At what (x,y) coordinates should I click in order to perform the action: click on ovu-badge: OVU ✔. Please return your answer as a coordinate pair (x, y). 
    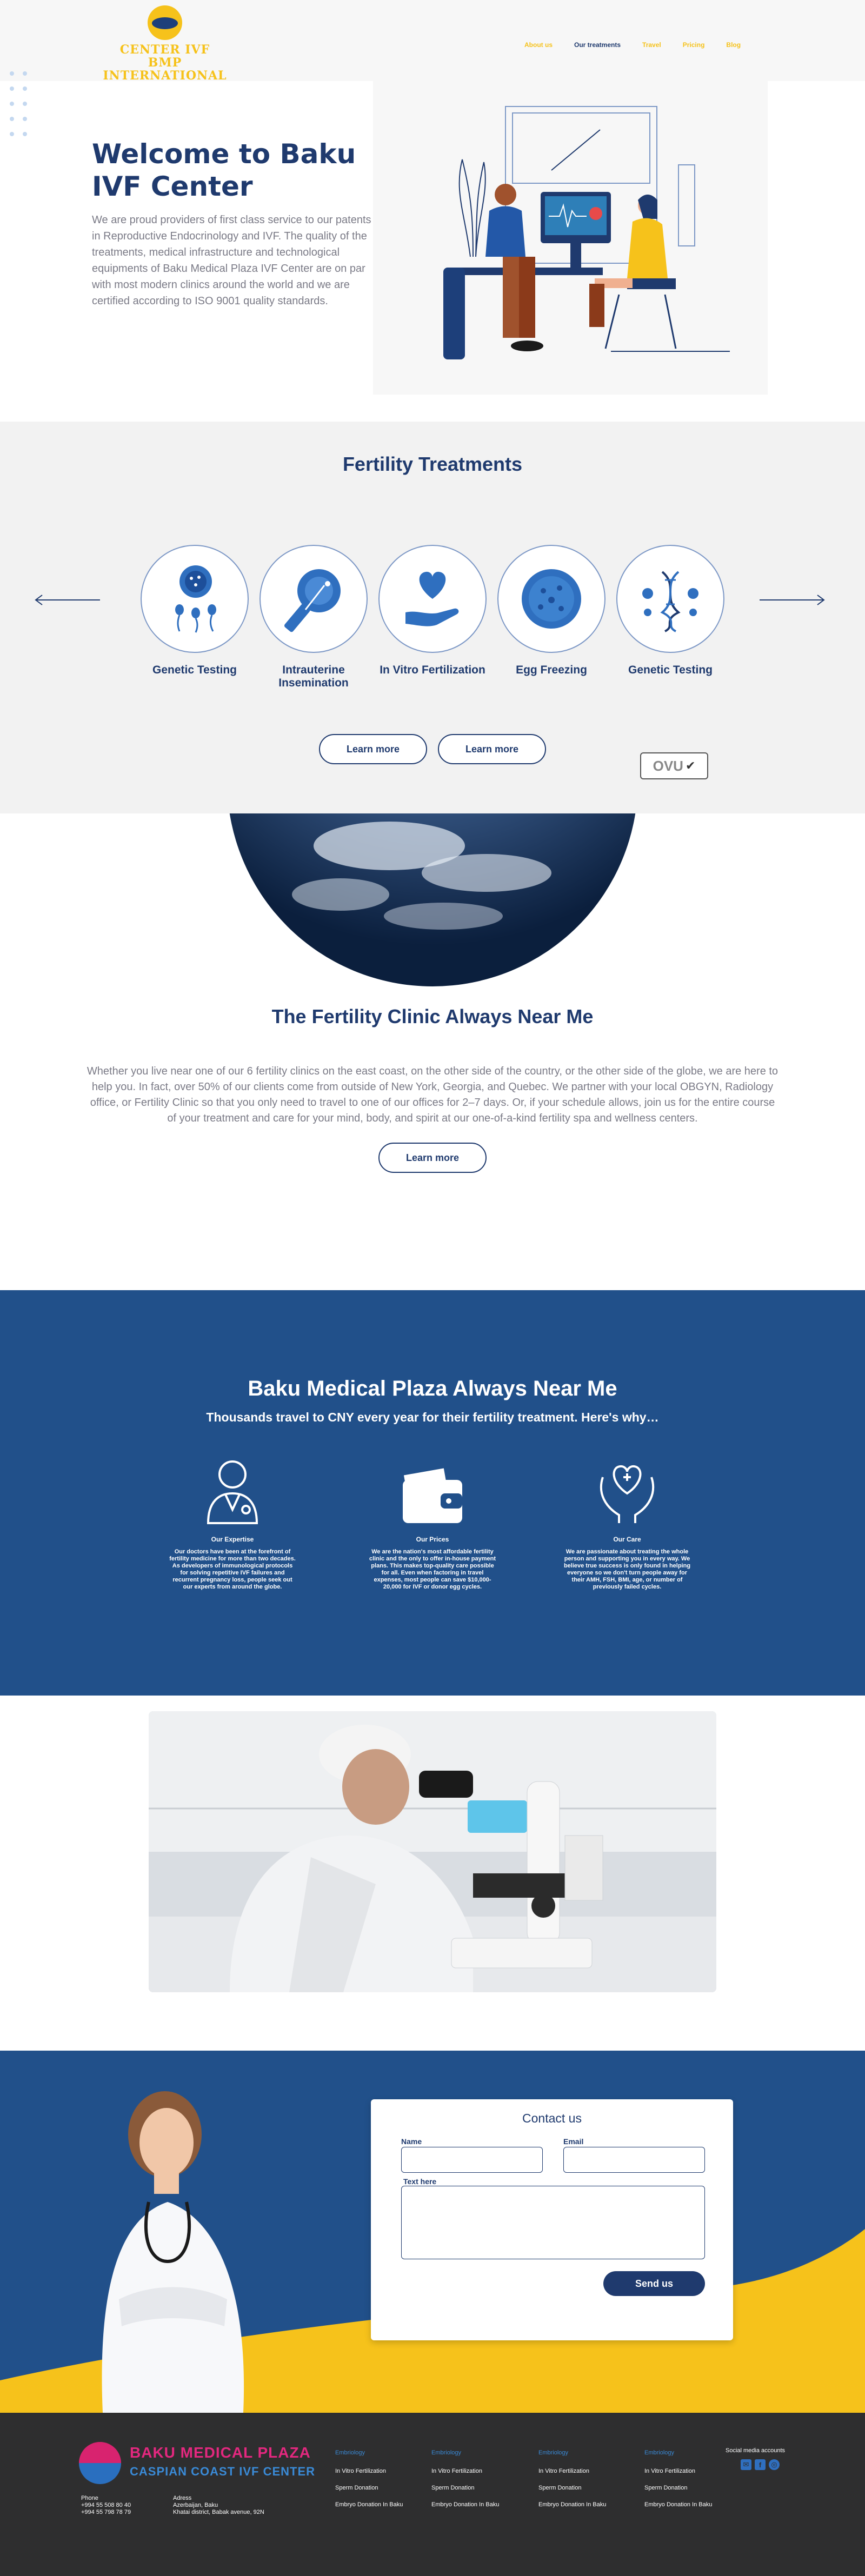
    Looking at the image, I should click on (674, 765).